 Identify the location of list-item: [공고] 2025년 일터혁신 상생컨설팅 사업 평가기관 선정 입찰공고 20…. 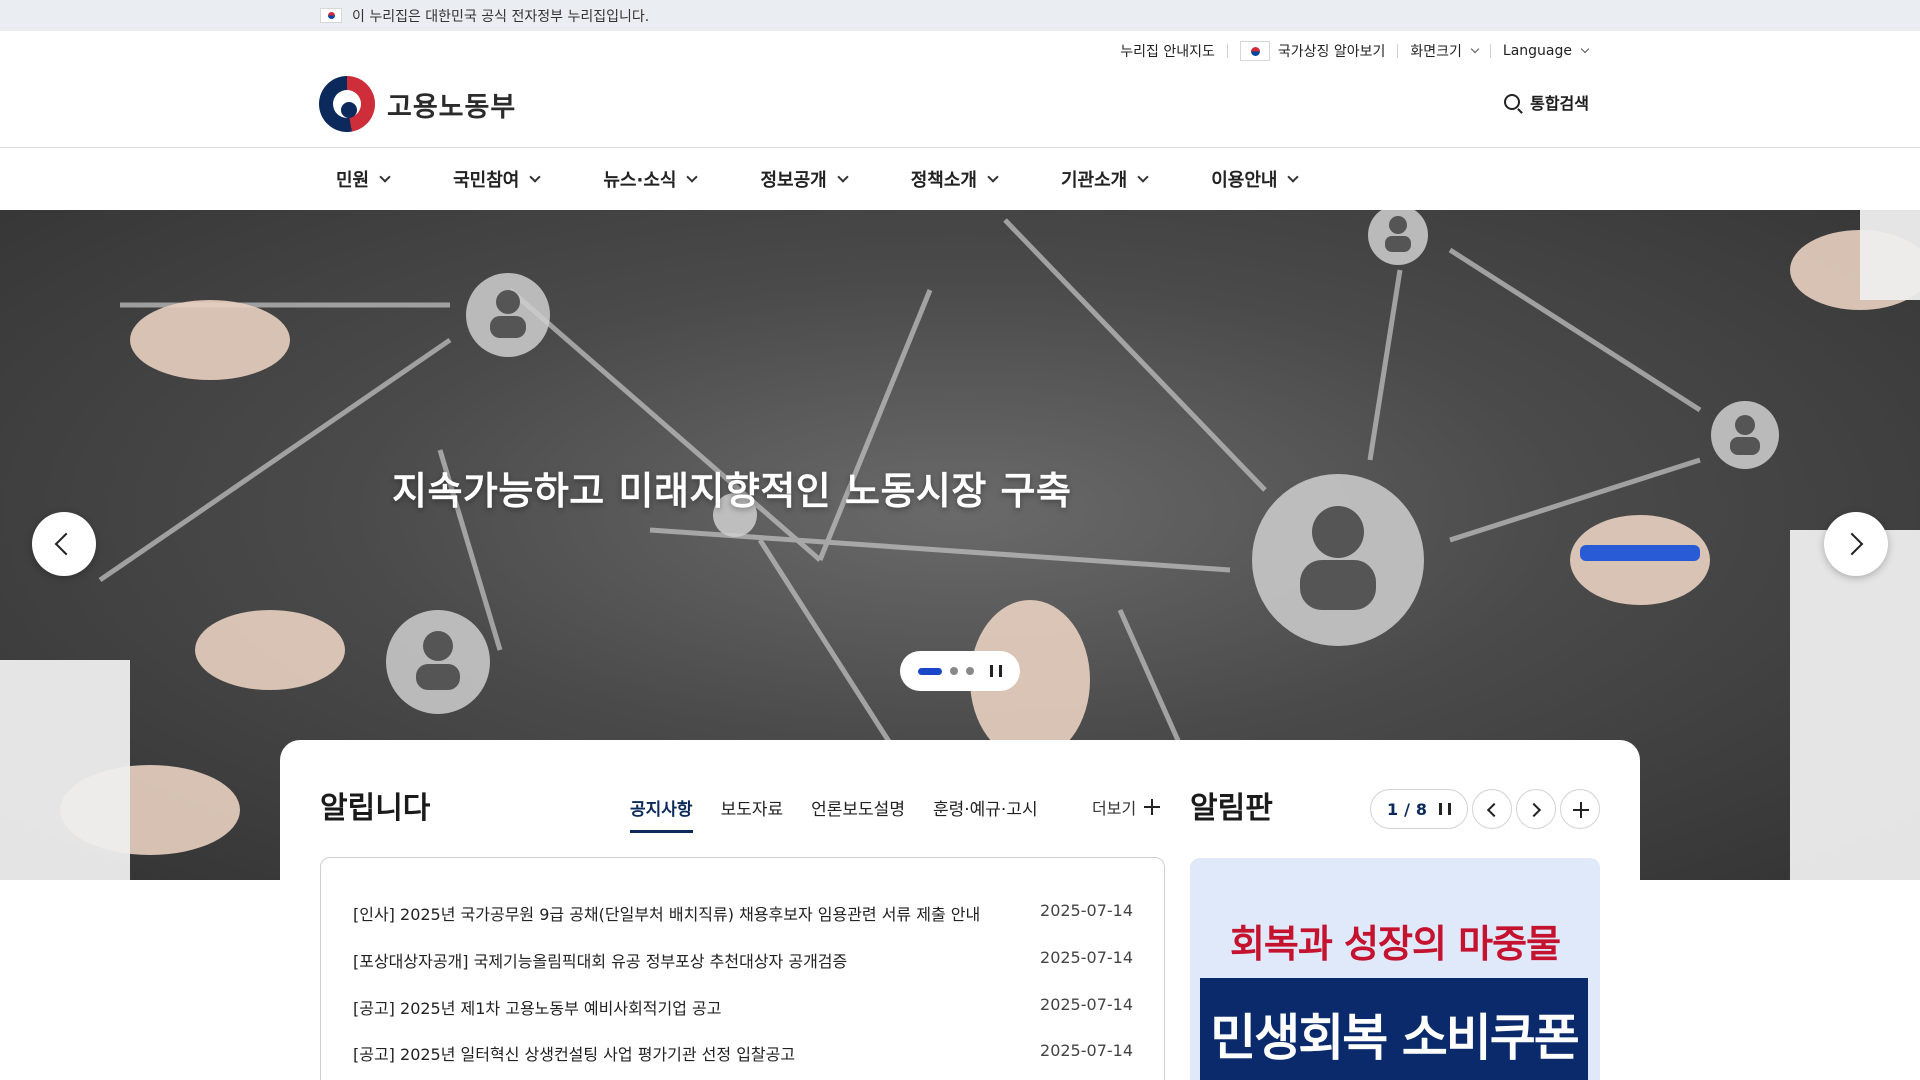
(743, 1053).